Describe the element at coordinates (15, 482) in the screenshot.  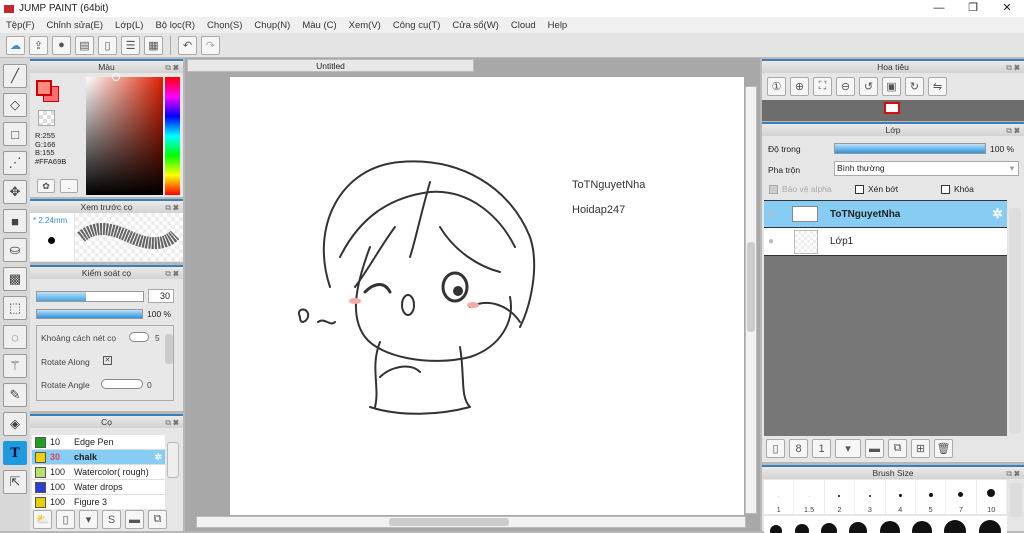
I see `object-select-icon: ⇱` at that location.